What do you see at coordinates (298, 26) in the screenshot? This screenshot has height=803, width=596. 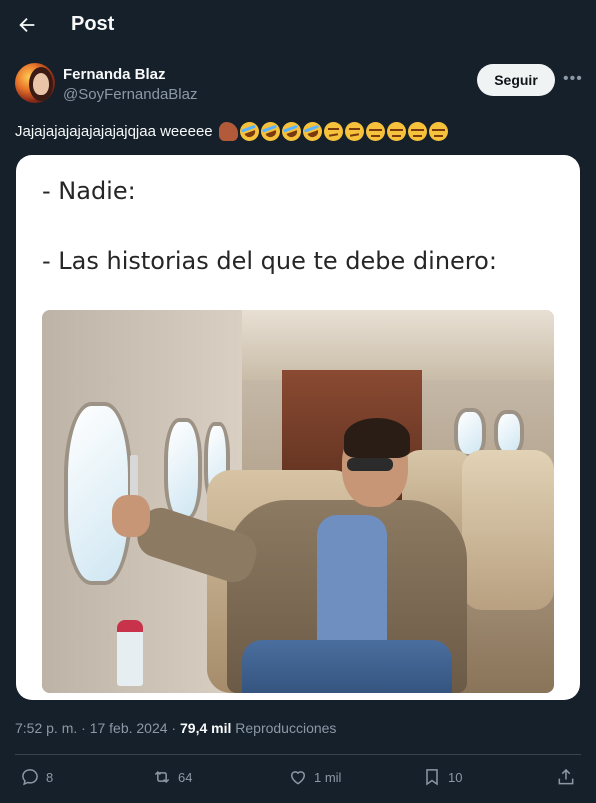 I see `top-bar: Post` at bounding box center [298, 26].